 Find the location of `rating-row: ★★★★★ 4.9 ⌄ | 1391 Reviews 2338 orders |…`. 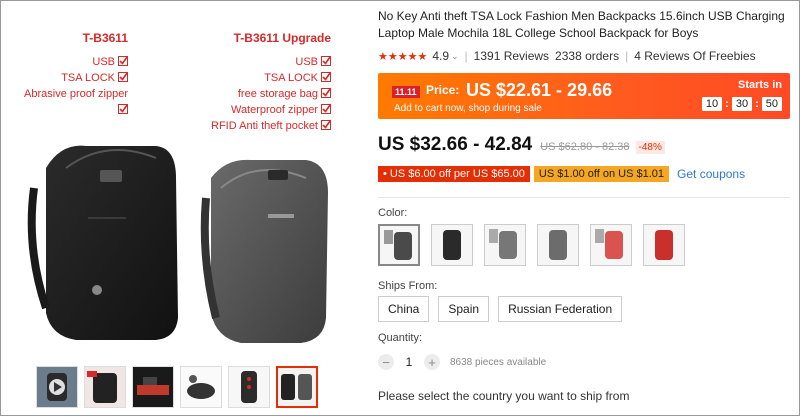

rating-row: ★★★★★ 4.9 ⌄ | 1391 Reviews 2338 orders |… is located at coordinates (567, 56).